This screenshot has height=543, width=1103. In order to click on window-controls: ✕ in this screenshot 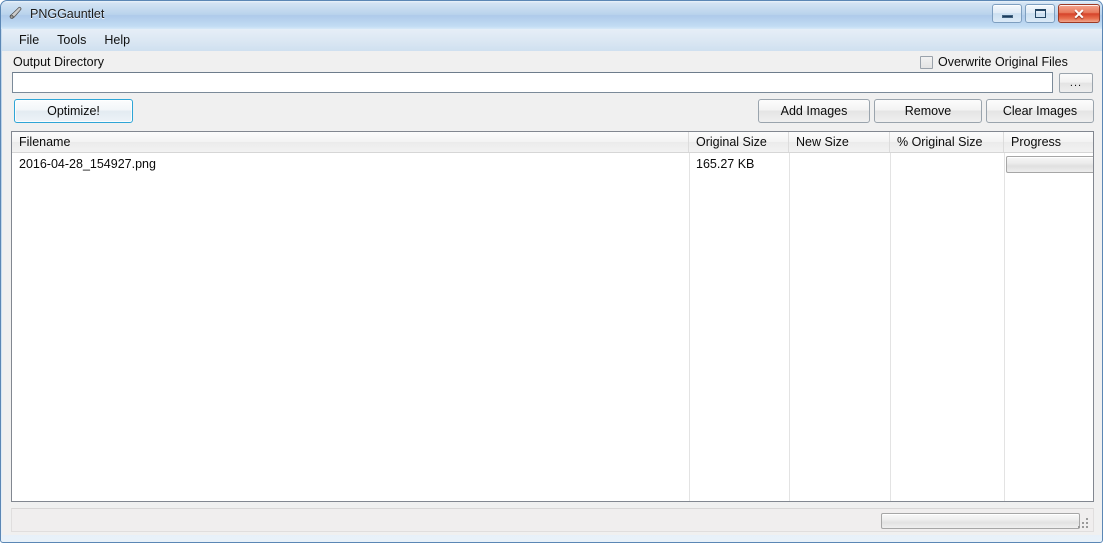, I will do `click(1046, 13)`.